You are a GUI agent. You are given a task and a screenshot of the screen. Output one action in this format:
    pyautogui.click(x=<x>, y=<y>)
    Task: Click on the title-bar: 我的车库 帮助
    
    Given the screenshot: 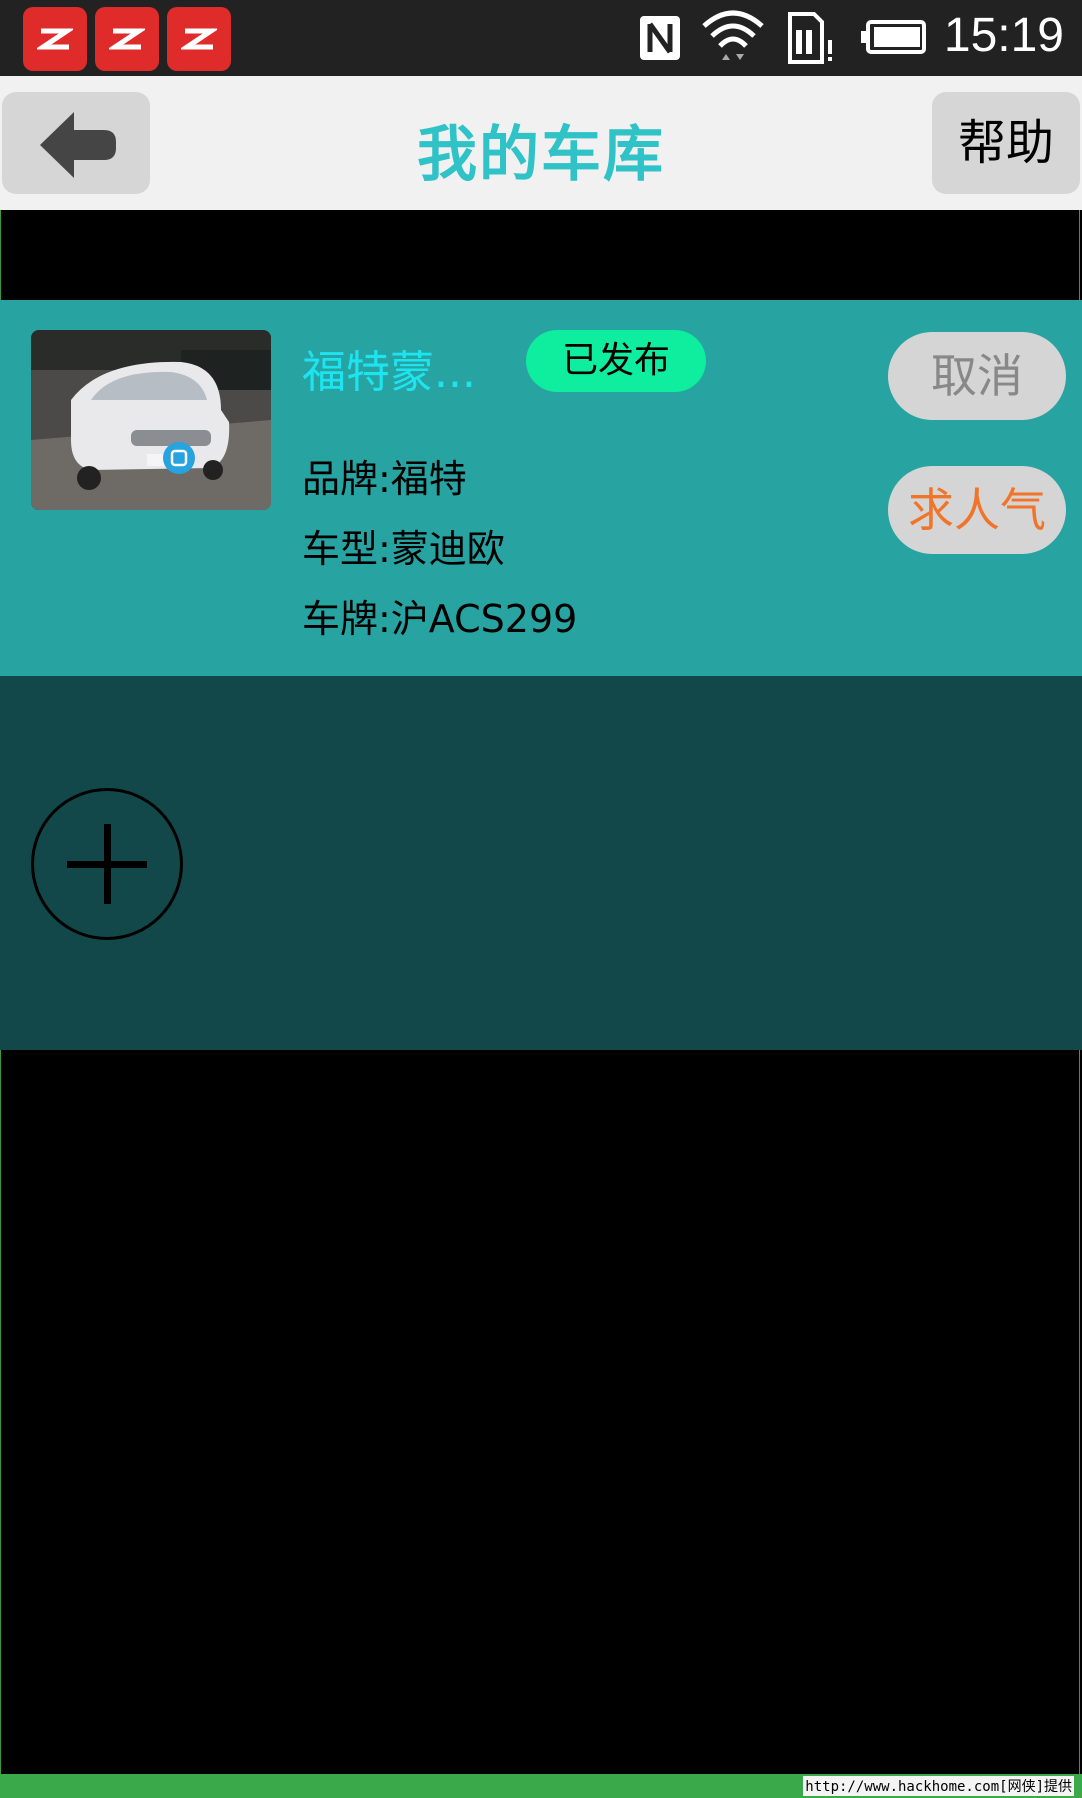 What is the action you would take?
    pyautogui.click(x=541, y=143)
    